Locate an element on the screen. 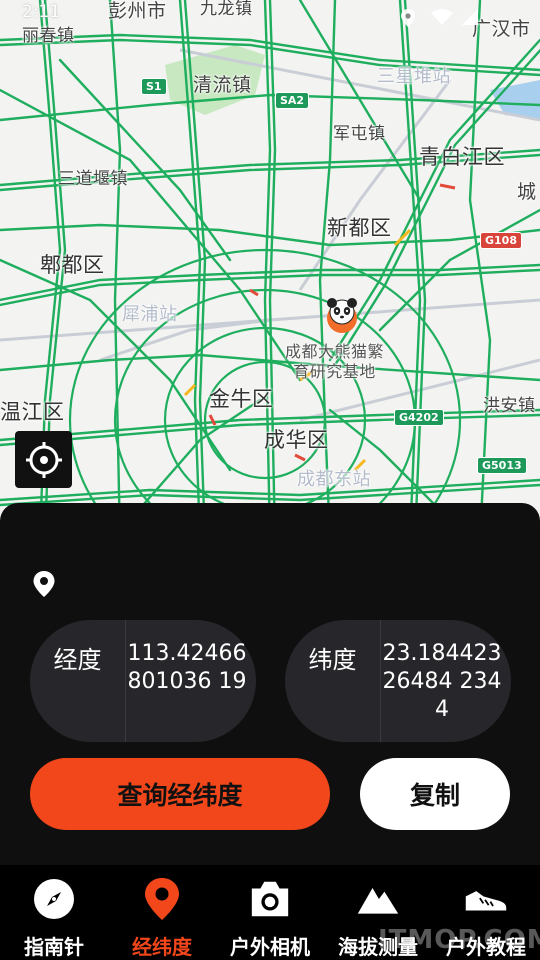 The image size is (540, 960). status-time: 2:11 is located at coordinates (41, 12).